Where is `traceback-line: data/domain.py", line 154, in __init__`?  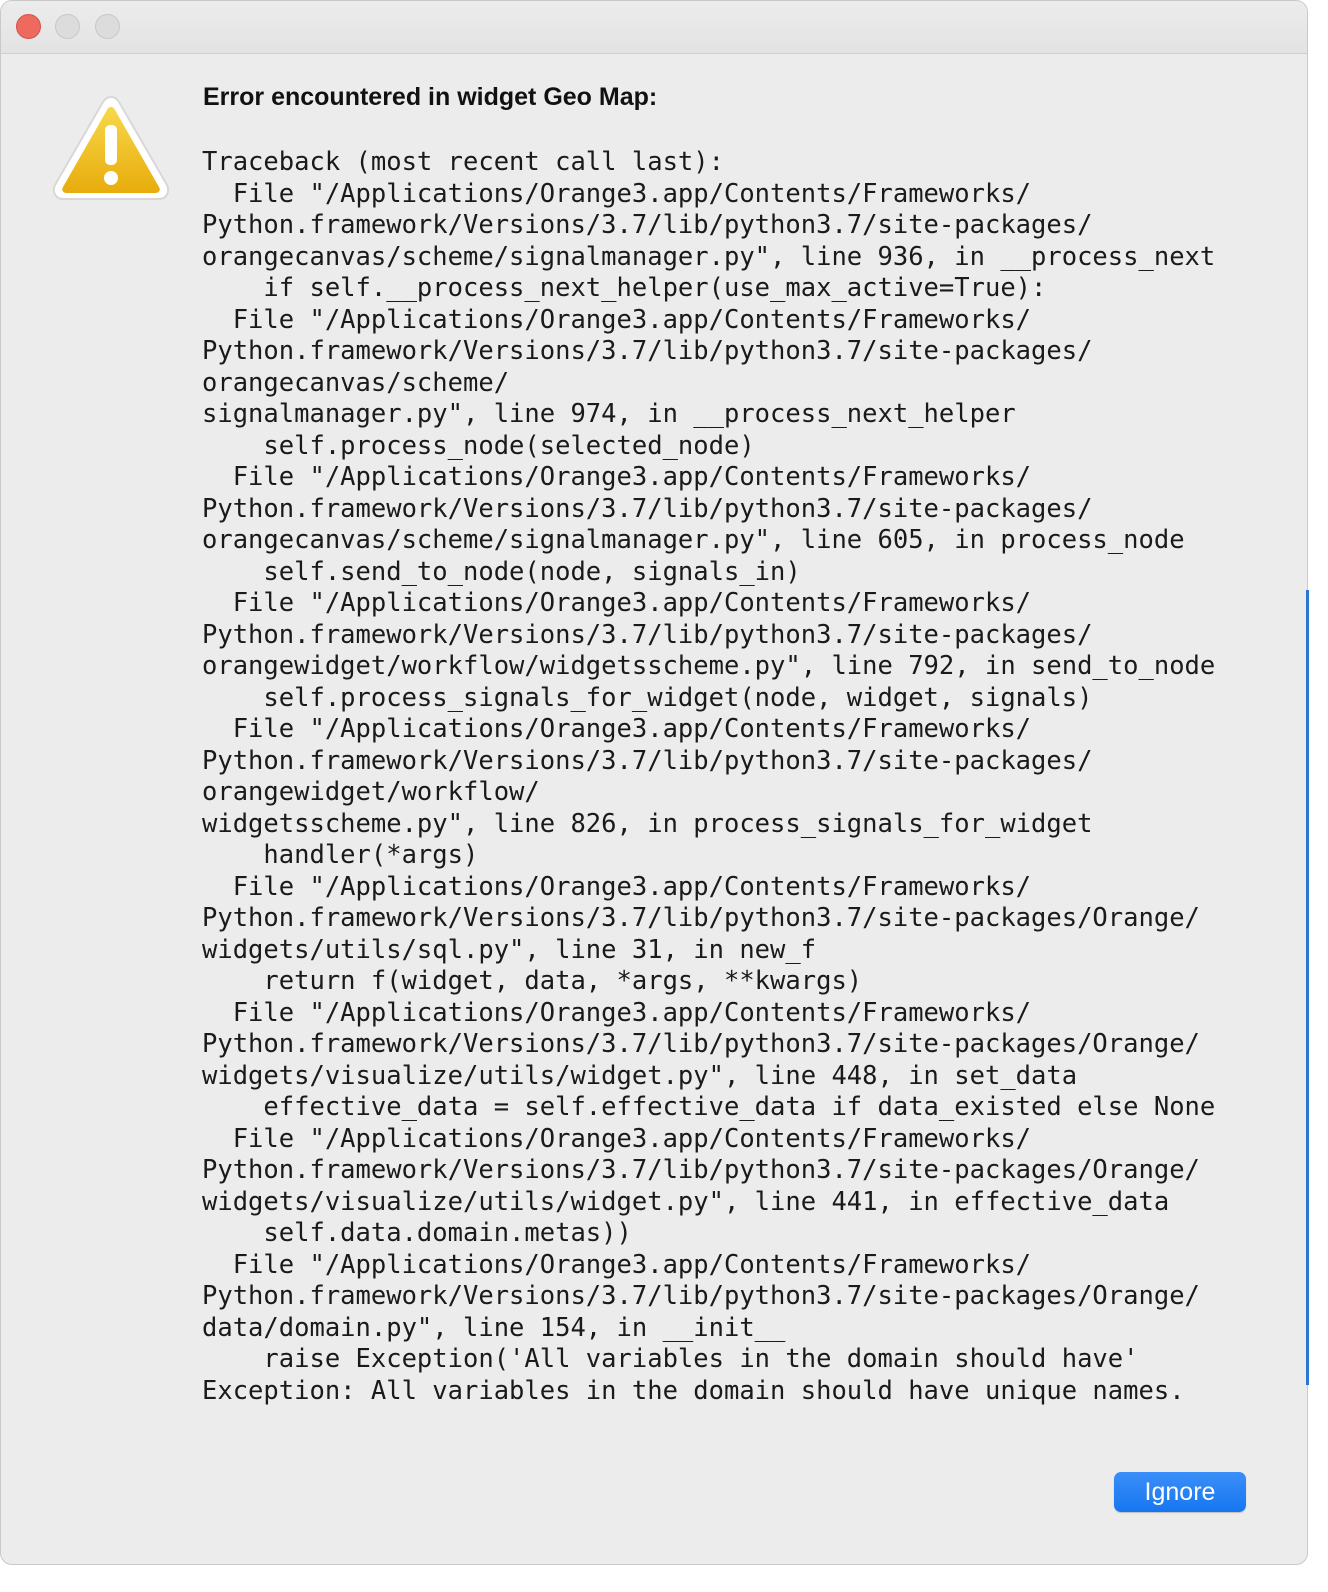
traceback-line: data/domain.py", line 154, in __init__ is located at coordinates (494, 1327).